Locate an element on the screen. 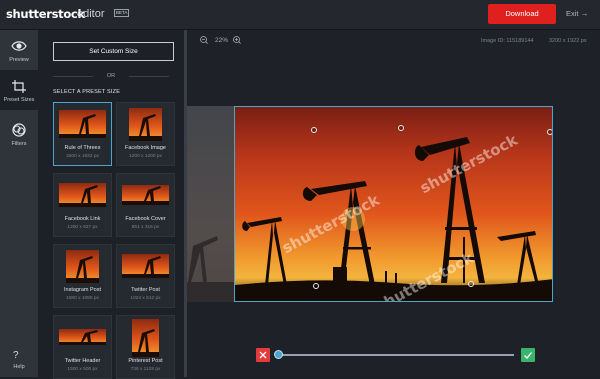 The height and width of the screenshot is (379, 600). preset-name: Twitter Header is located at coordinates (82, 361).